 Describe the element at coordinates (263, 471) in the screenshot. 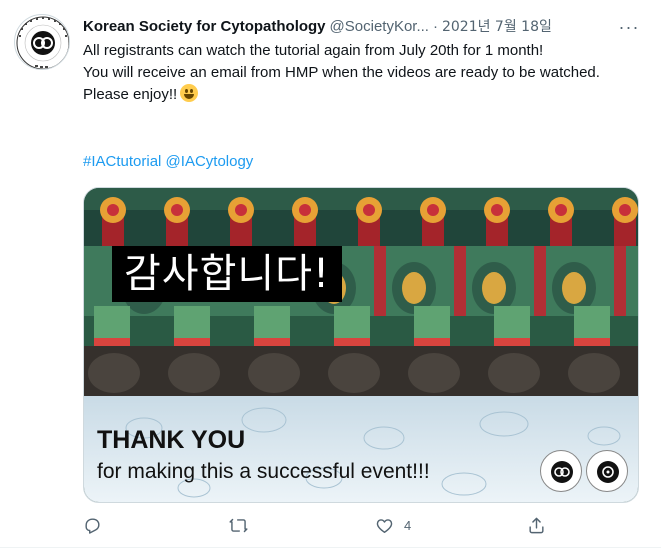

I see `thanks-subtitle: for making this a successful event!!!` at that location.